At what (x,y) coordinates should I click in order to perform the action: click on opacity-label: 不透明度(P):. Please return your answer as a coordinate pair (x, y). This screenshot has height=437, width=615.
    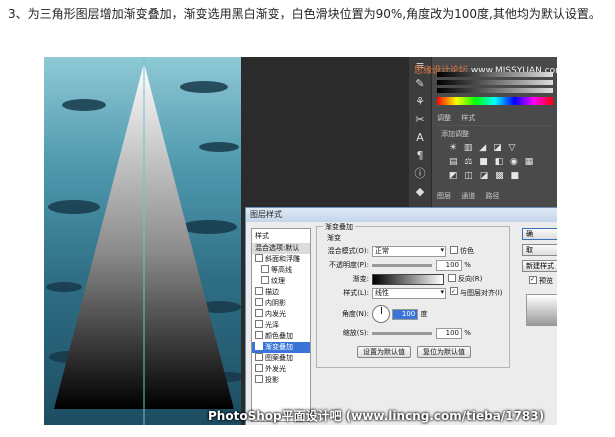
    Looking at the image, I should click on (348, 265).